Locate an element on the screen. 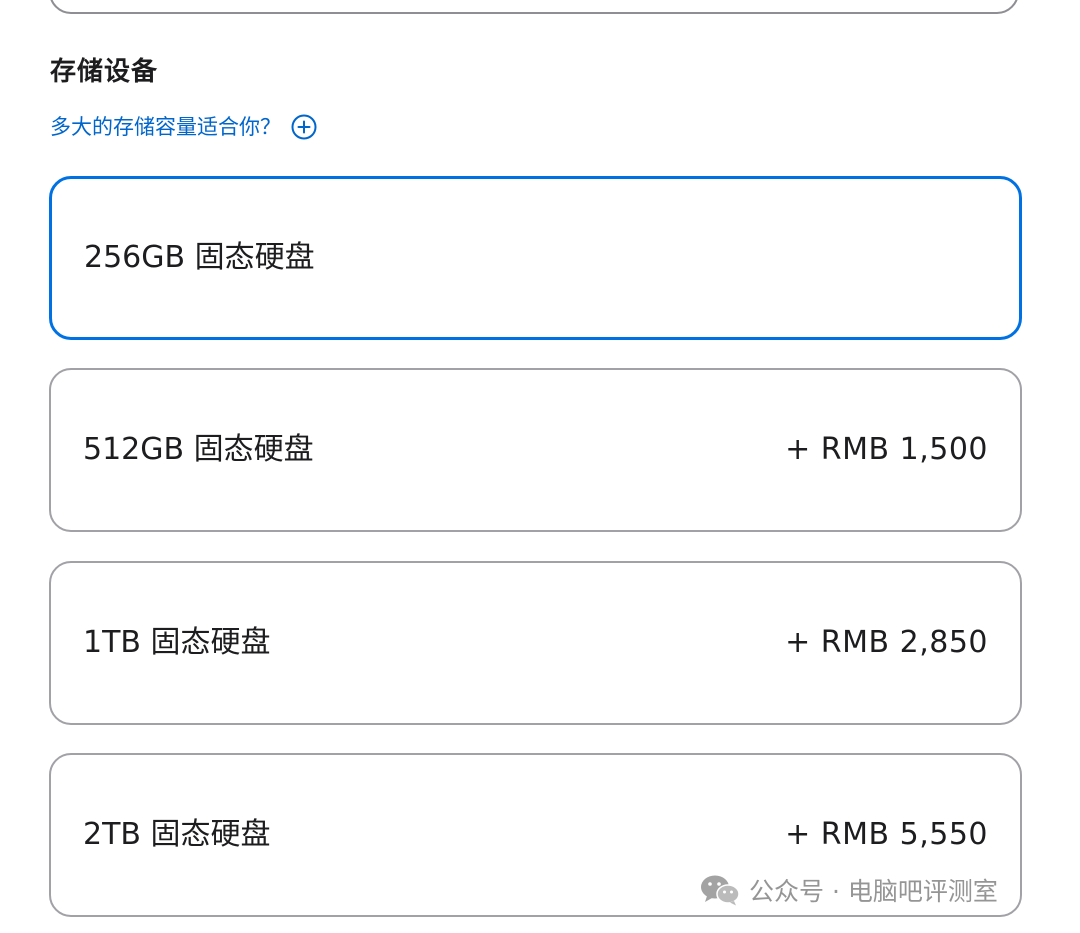  watermark-text: 公众号 · 电脑吧评测室 is located at coordinates (873, 891).